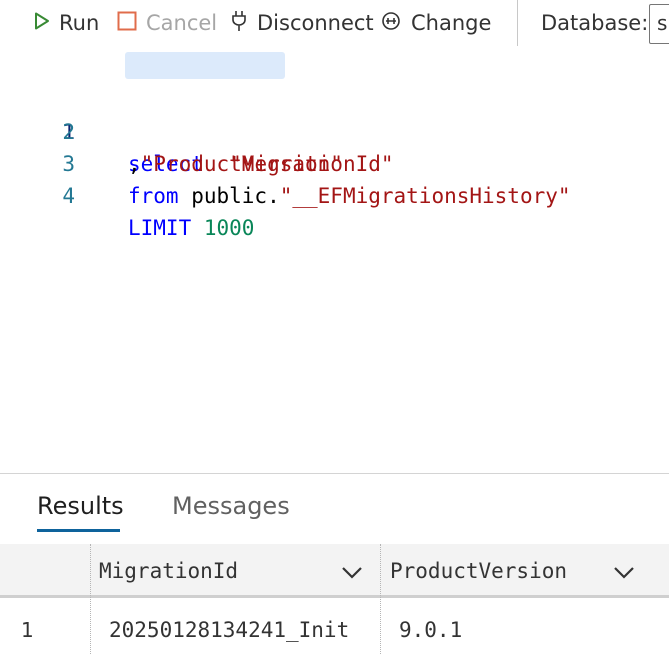 This screenshot has height=661, width=669. I want to click on cancel-label: Cancel, so click(182, 23).